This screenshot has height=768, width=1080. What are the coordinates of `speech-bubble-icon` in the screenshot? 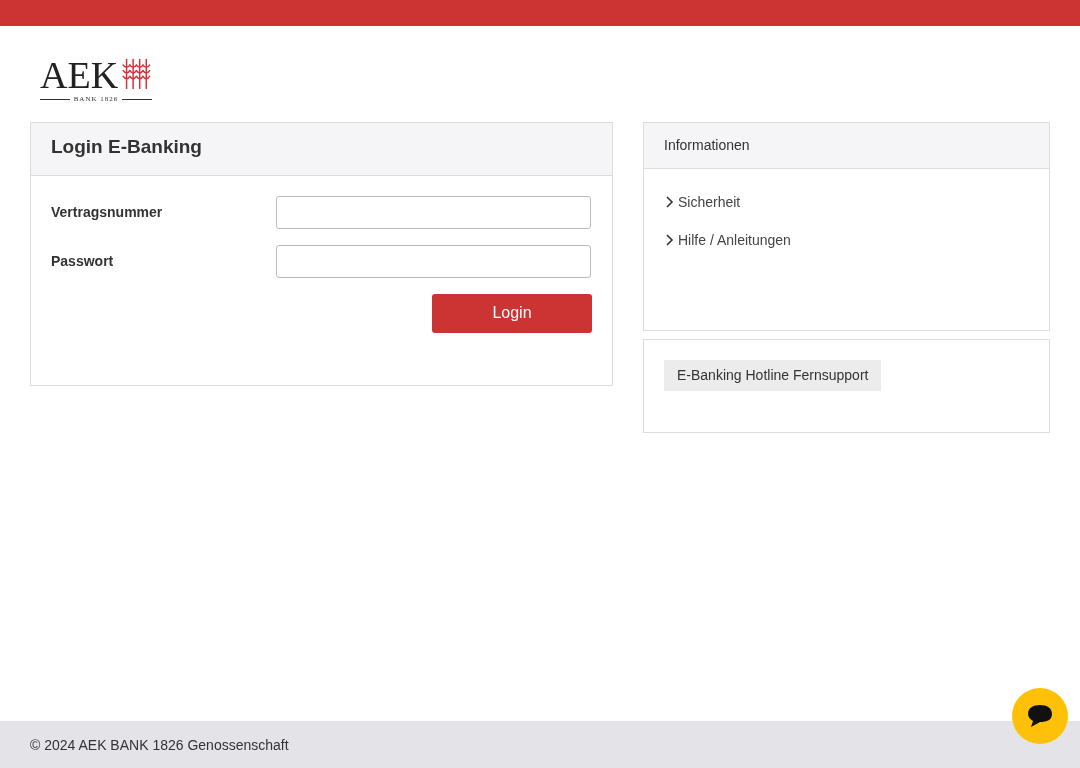 It's located at (1040, 716).